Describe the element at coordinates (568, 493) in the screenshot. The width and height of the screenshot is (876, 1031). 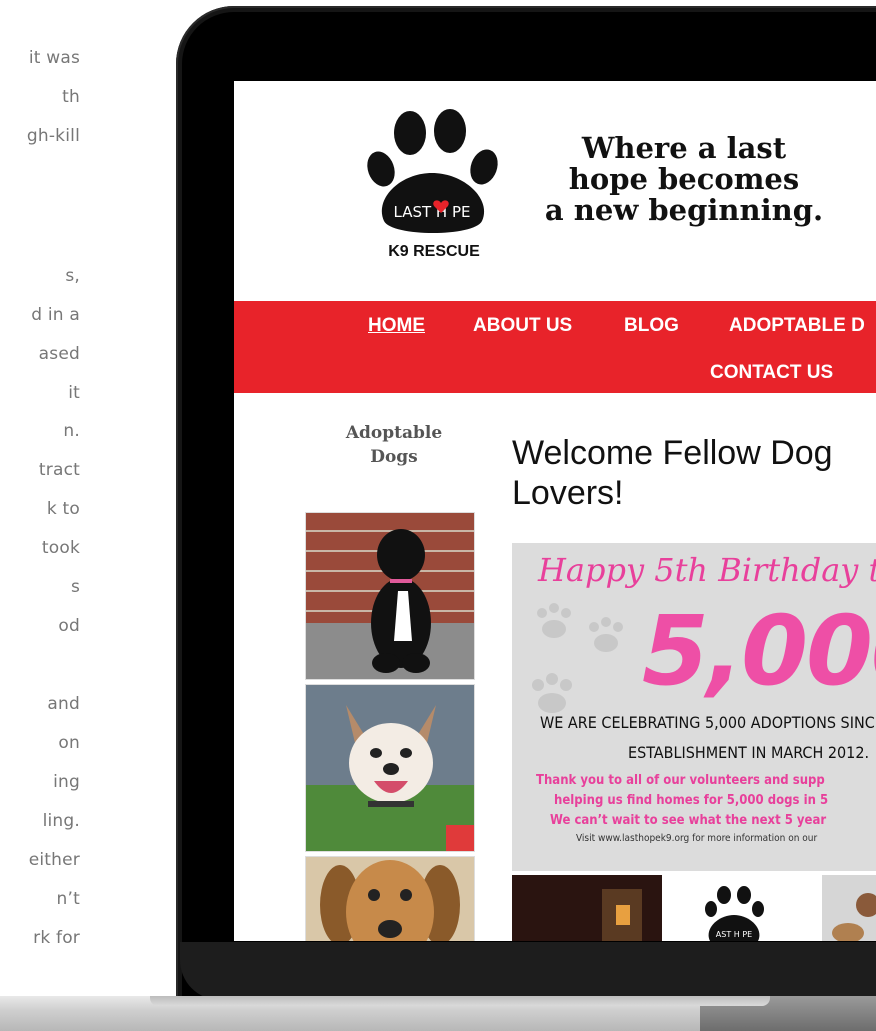
I see `page-title-line: Lovers!` at that location.